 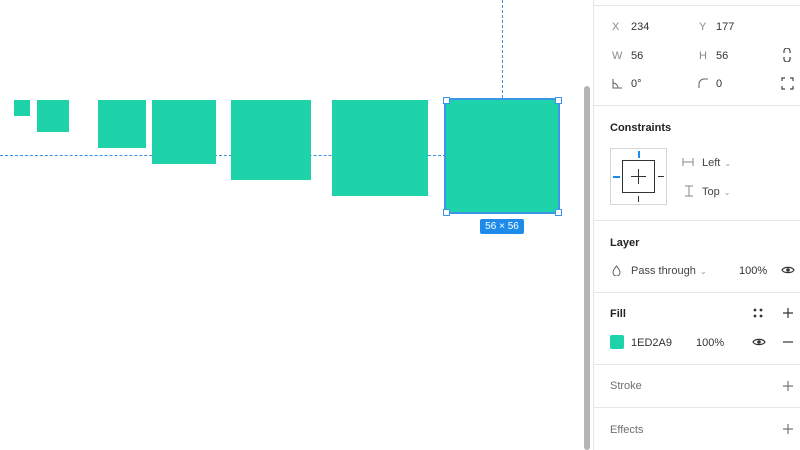 I want to click on constraint-top-indicator, so click(x=639, y=154).